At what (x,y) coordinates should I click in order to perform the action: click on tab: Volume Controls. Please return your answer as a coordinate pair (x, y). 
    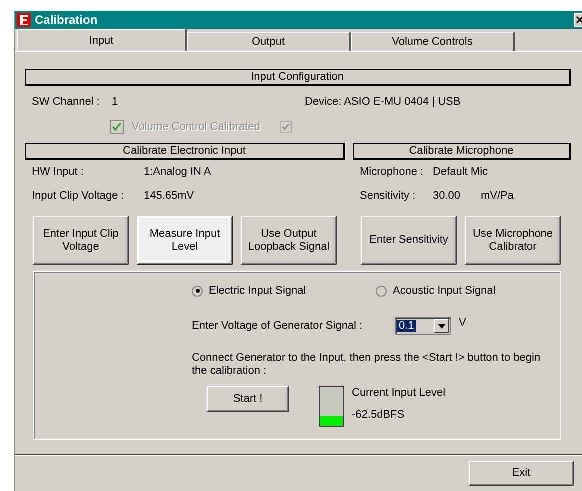
    Looking at the image, I should click on (433, 41).